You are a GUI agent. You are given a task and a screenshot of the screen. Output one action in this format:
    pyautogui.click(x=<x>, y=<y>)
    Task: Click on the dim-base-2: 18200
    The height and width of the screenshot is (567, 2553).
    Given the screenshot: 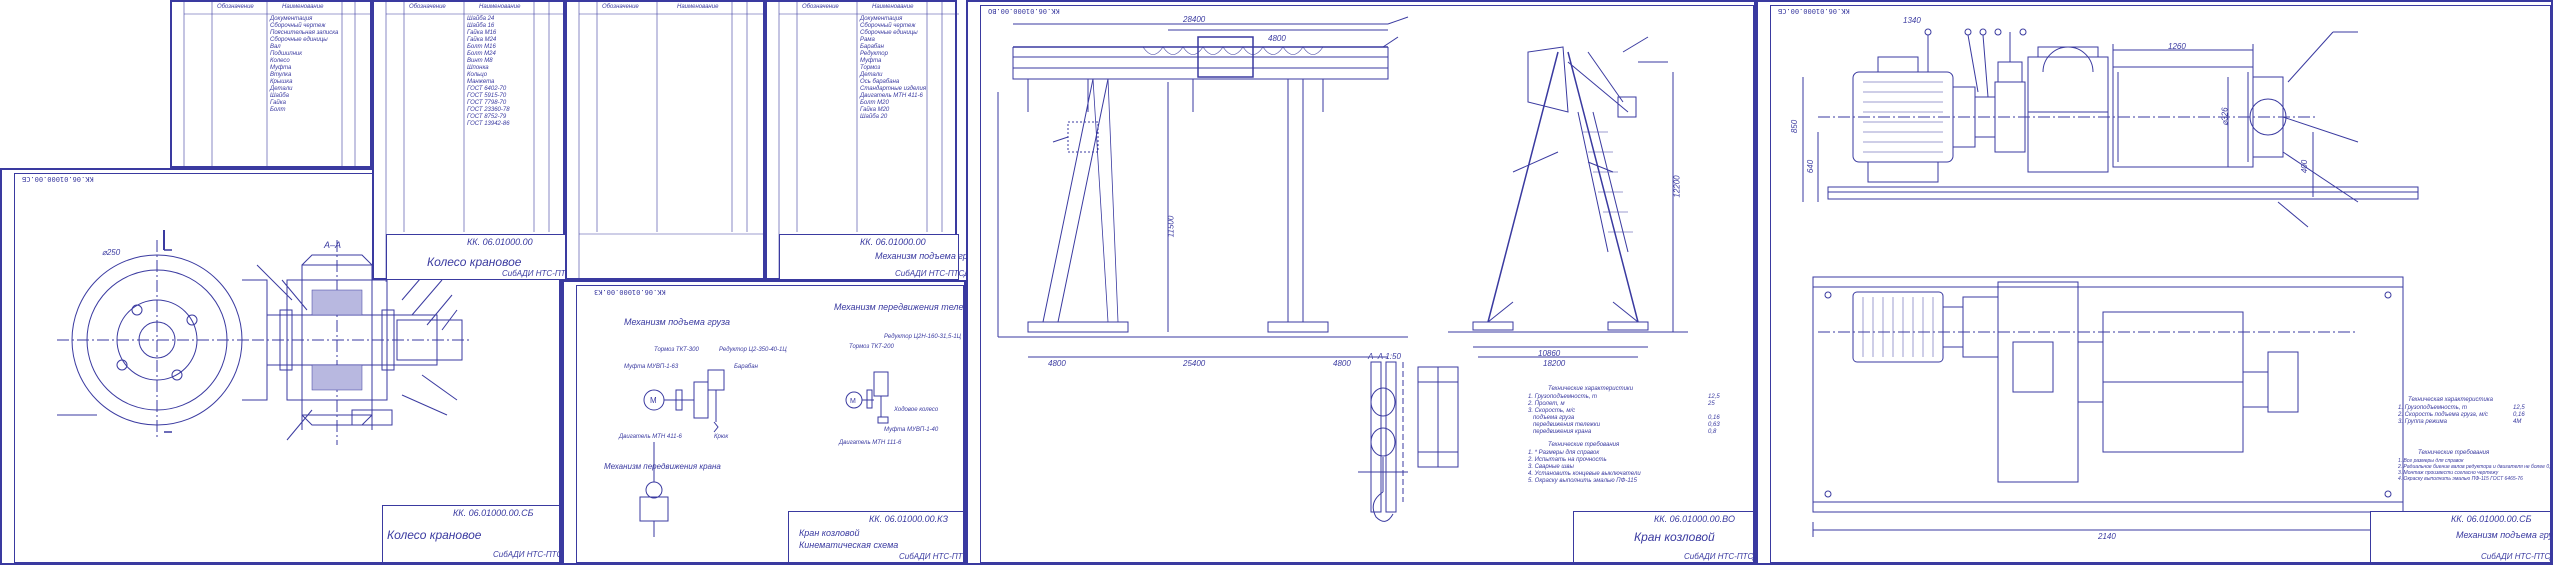 What is the action you would take?
    pyautogui.click(x=1554, y=363)
    